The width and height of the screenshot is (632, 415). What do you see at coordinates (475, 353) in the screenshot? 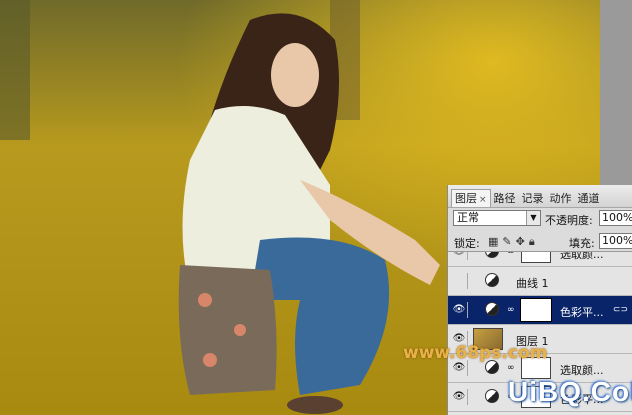
I see `watermark-68ps: www.68ps.com` at bounding box center [475, 353].